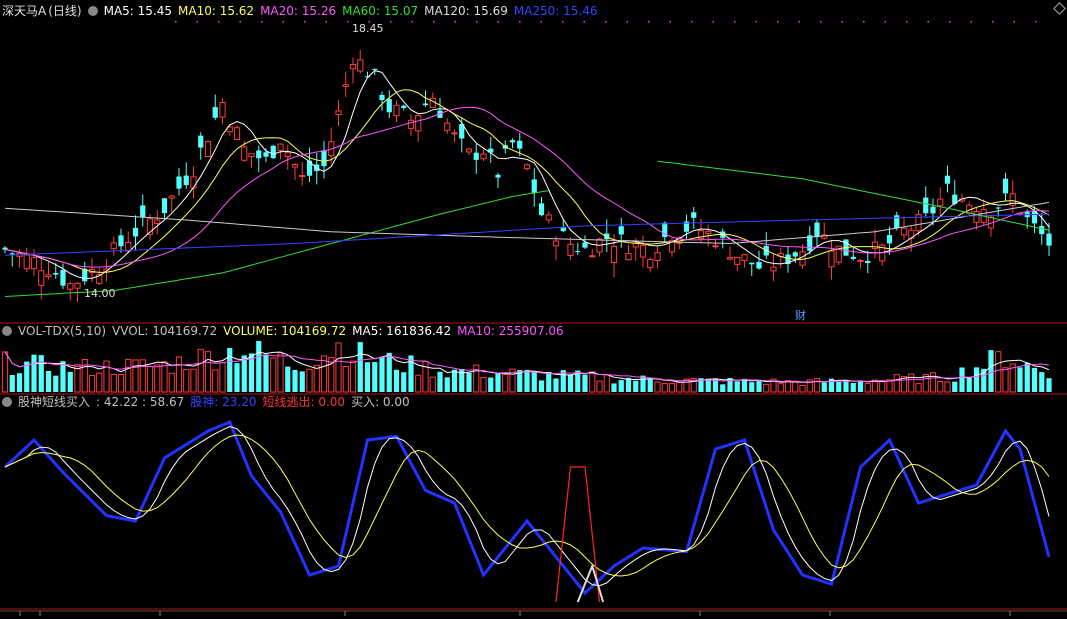  I want to click on vvol-label: VVOL: 104169.72, so click(165, 331).